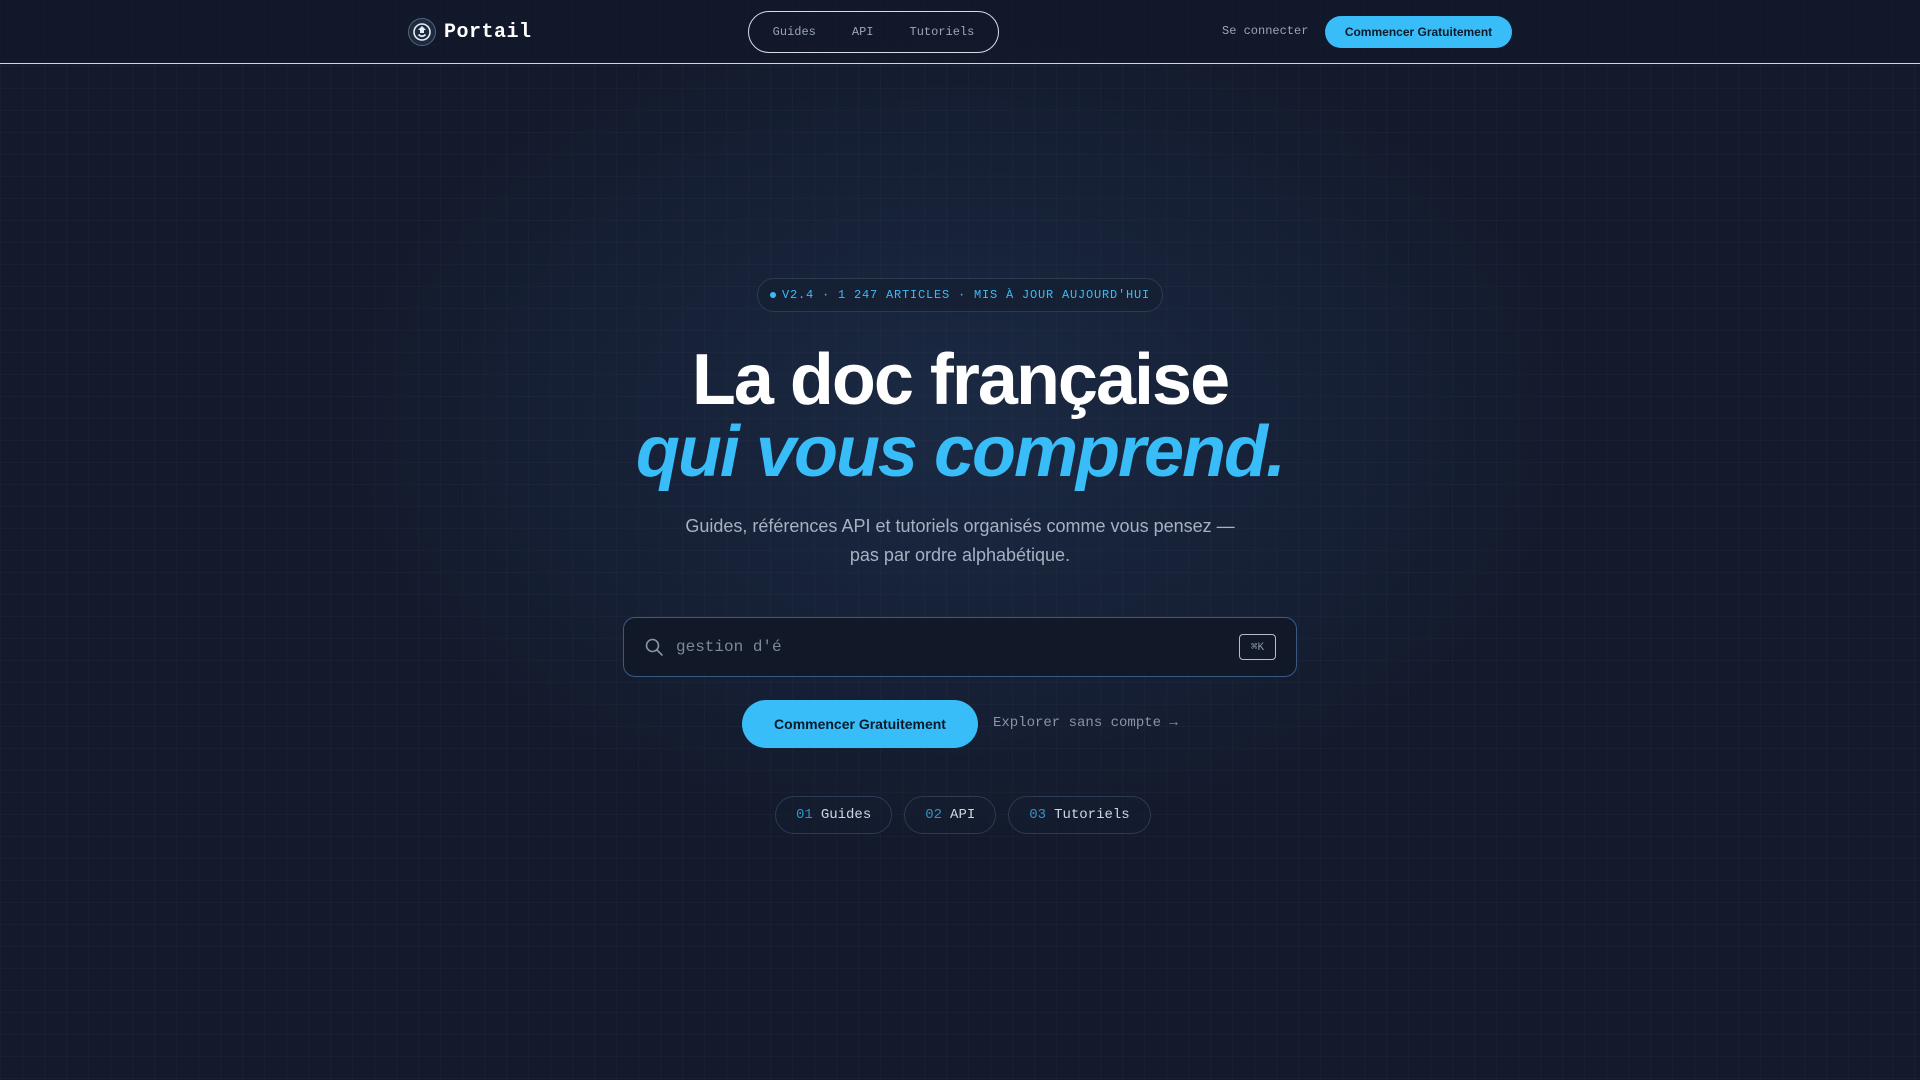 Image resolution: width=1920 pixels, height=1080 pixels. I want to click on nav-link-api: API, so click(863, 32).